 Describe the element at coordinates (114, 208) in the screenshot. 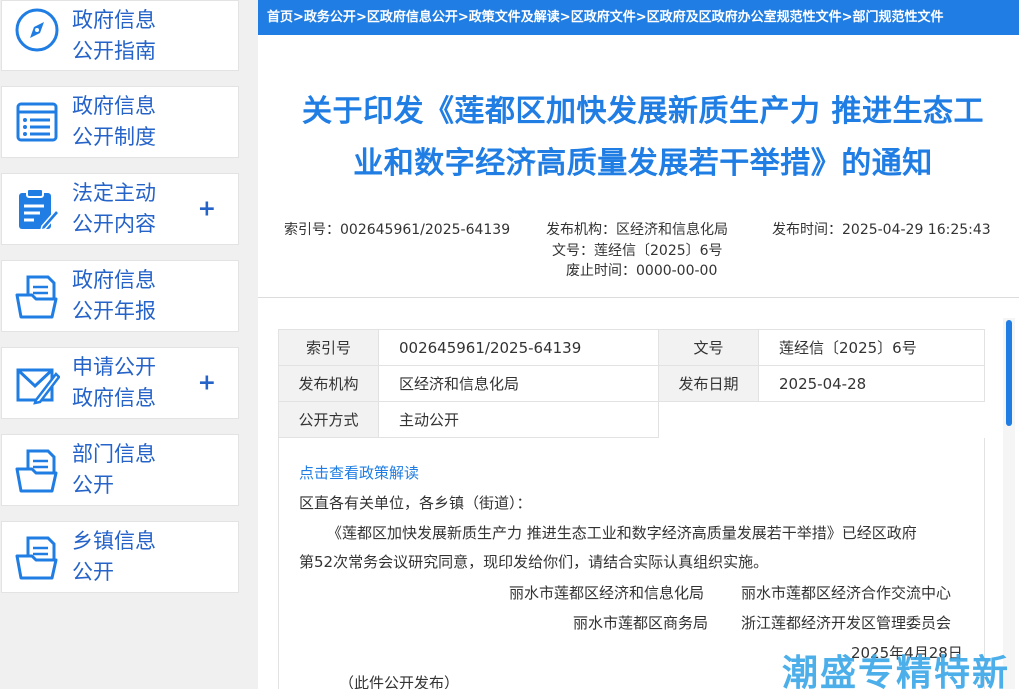

I see `sidebar-item-label: 法定主动 公开内容` at that location.